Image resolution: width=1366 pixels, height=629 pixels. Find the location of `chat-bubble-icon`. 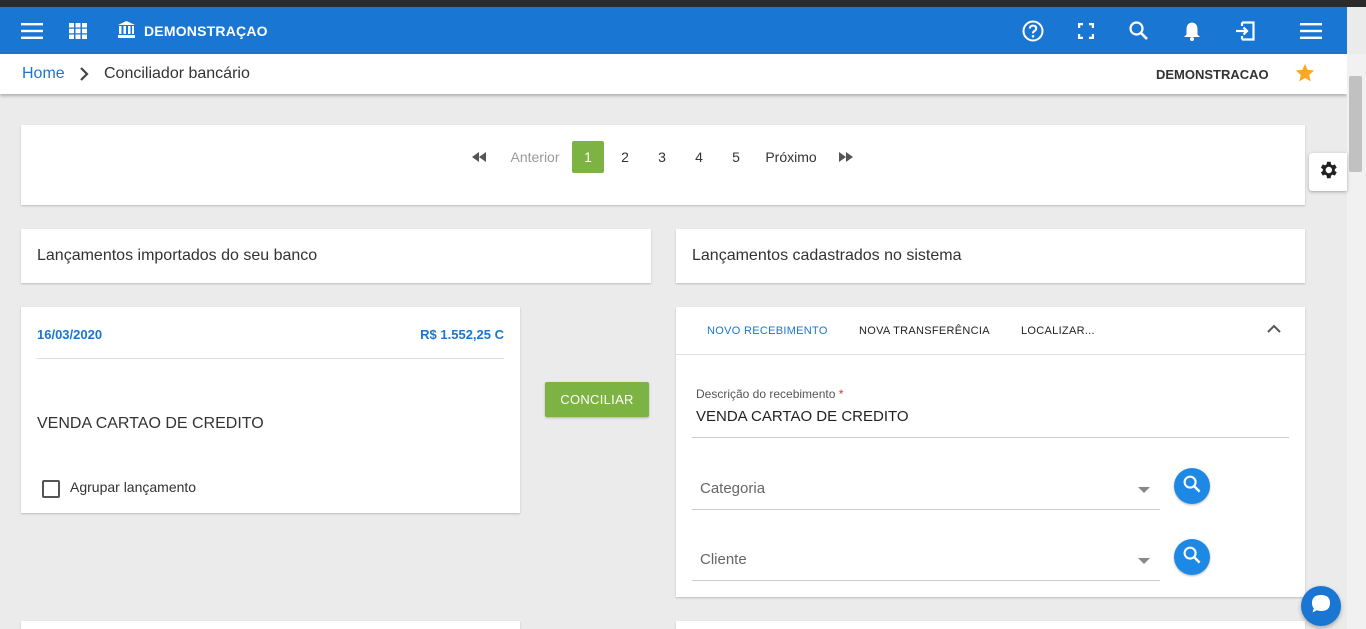

chat-bubble-icon is located at coordinates (1321, 606).